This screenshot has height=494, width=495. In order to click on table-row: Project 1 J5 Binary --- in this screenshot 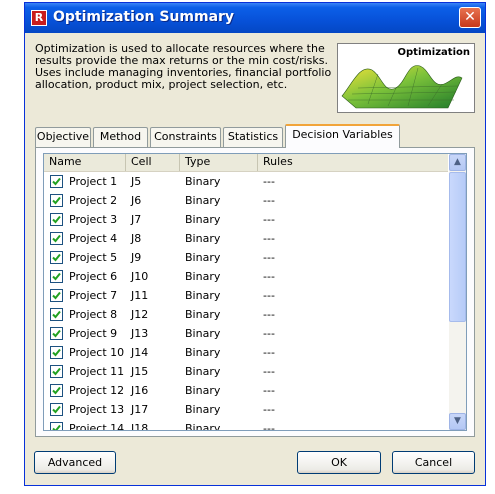, I will do `click(246, 181)`.